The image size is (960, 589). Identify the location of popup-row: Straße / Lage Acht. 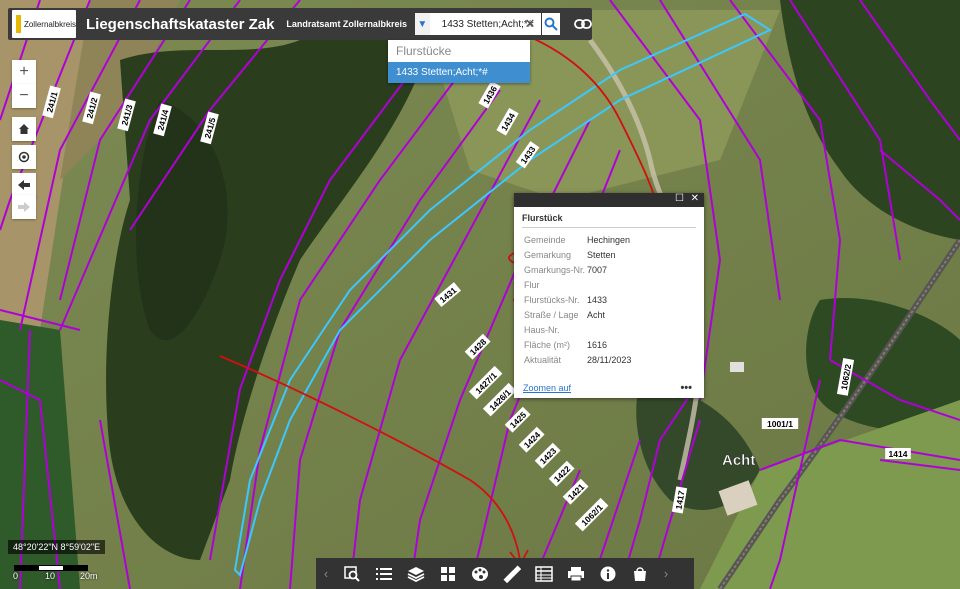
(609, 314).